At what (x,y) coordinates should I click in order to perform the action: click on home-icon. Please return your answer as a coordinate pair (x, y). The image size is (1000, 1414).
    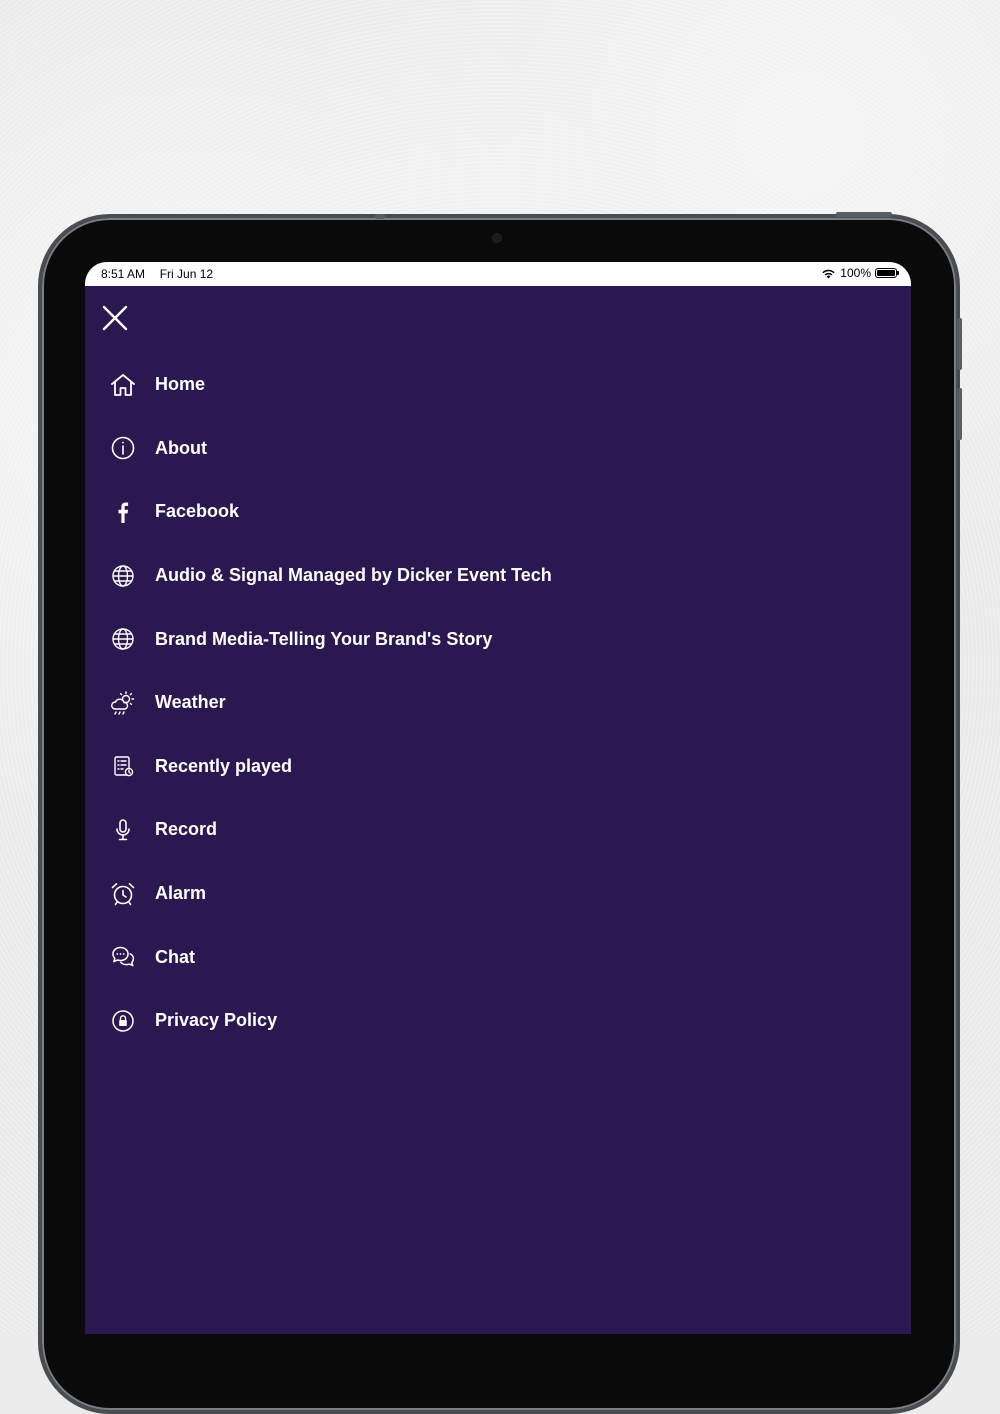
    Looking at the image, I should click on (123, 385).